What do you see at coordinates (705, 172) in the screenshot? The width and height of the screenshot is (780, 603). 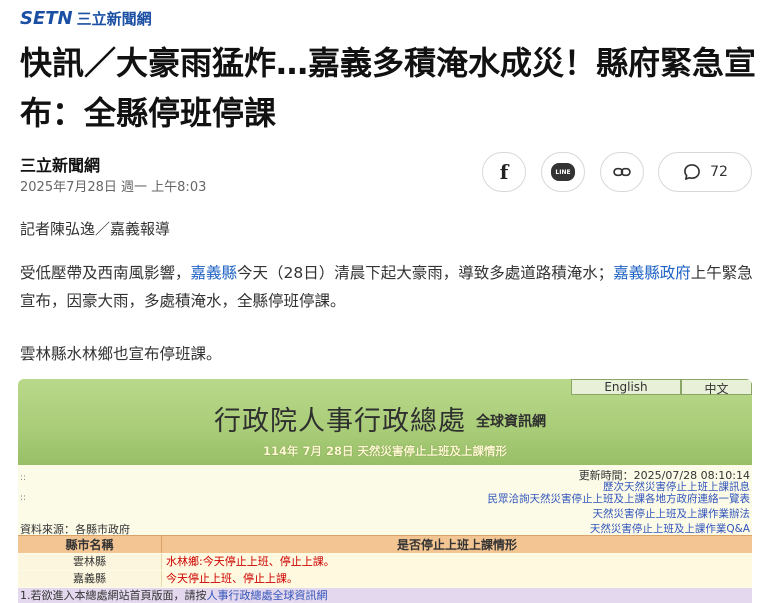 I see `comment-button: 72` at bounding box center [705, 172].